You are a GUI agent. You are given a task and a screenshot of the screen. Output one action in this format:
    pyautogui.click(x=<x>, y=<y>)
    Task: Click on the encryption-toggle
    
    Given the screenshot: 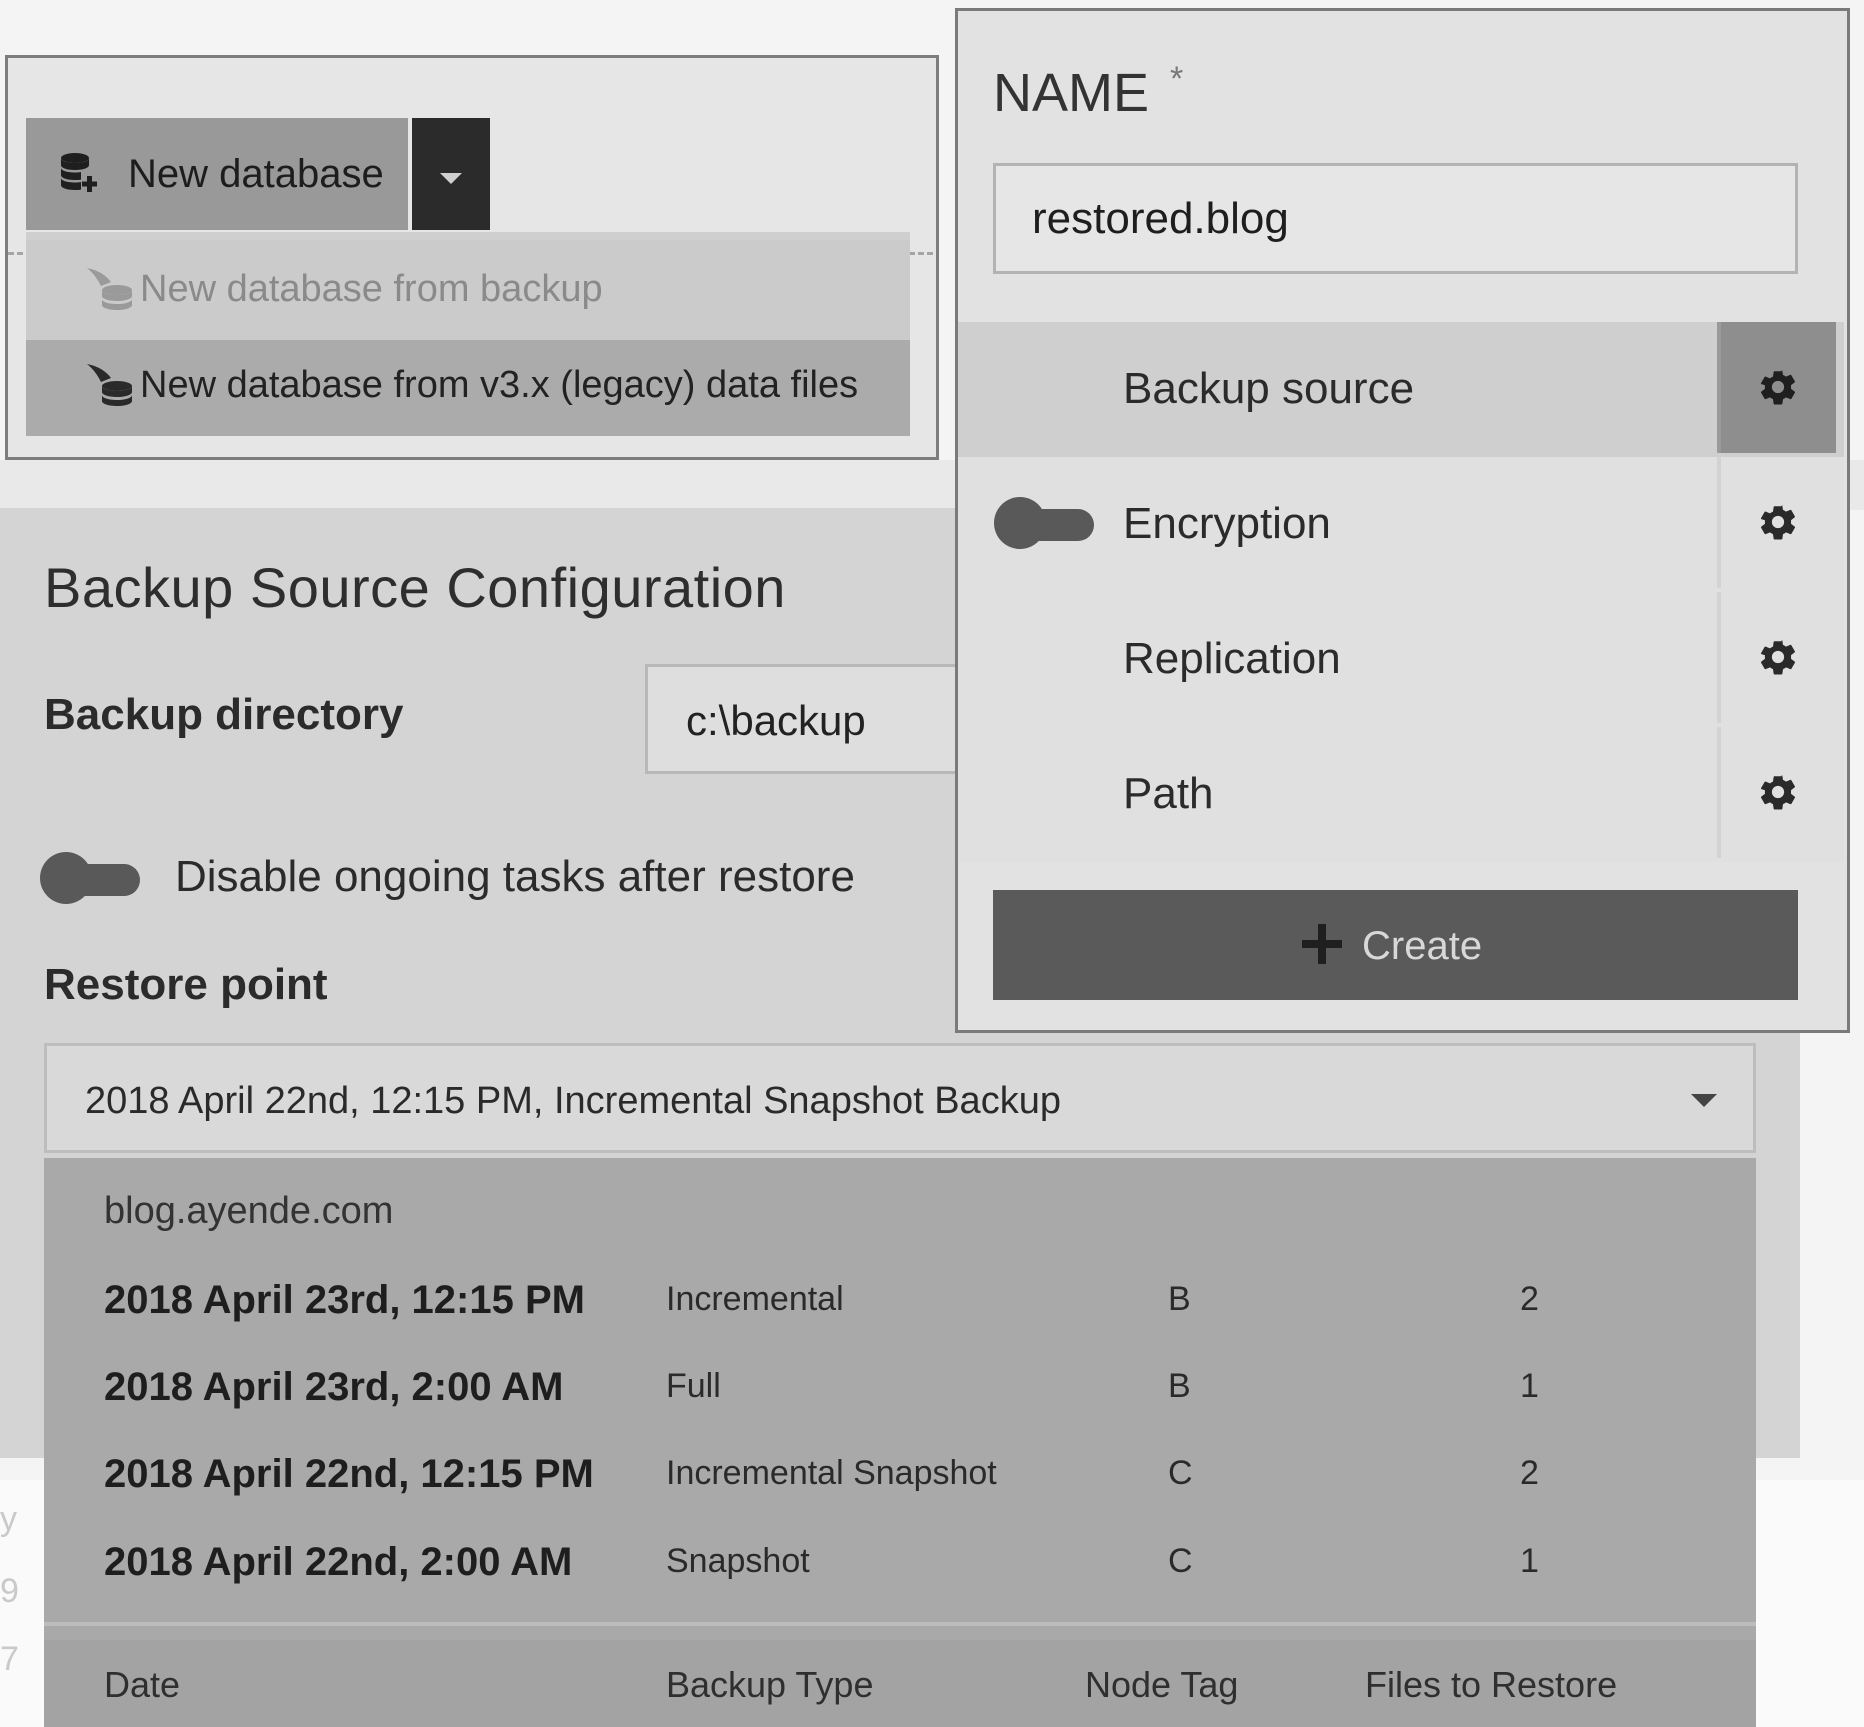 What is the action you would take?
    pyautogui.click(x=1044, y=523)
    